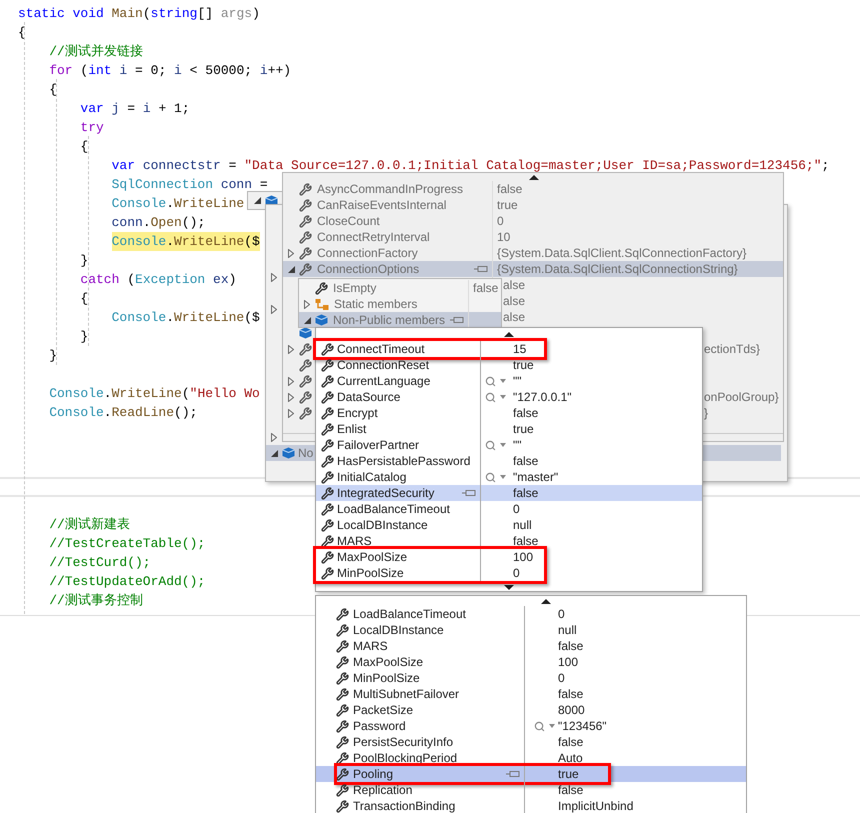 The height and width of the screenshot is (813, 860). What do you see at coordinates (509, 461) in the screenshot?
I see `property-row: HasPersistablePassword false` at bounding box center [509, 461].